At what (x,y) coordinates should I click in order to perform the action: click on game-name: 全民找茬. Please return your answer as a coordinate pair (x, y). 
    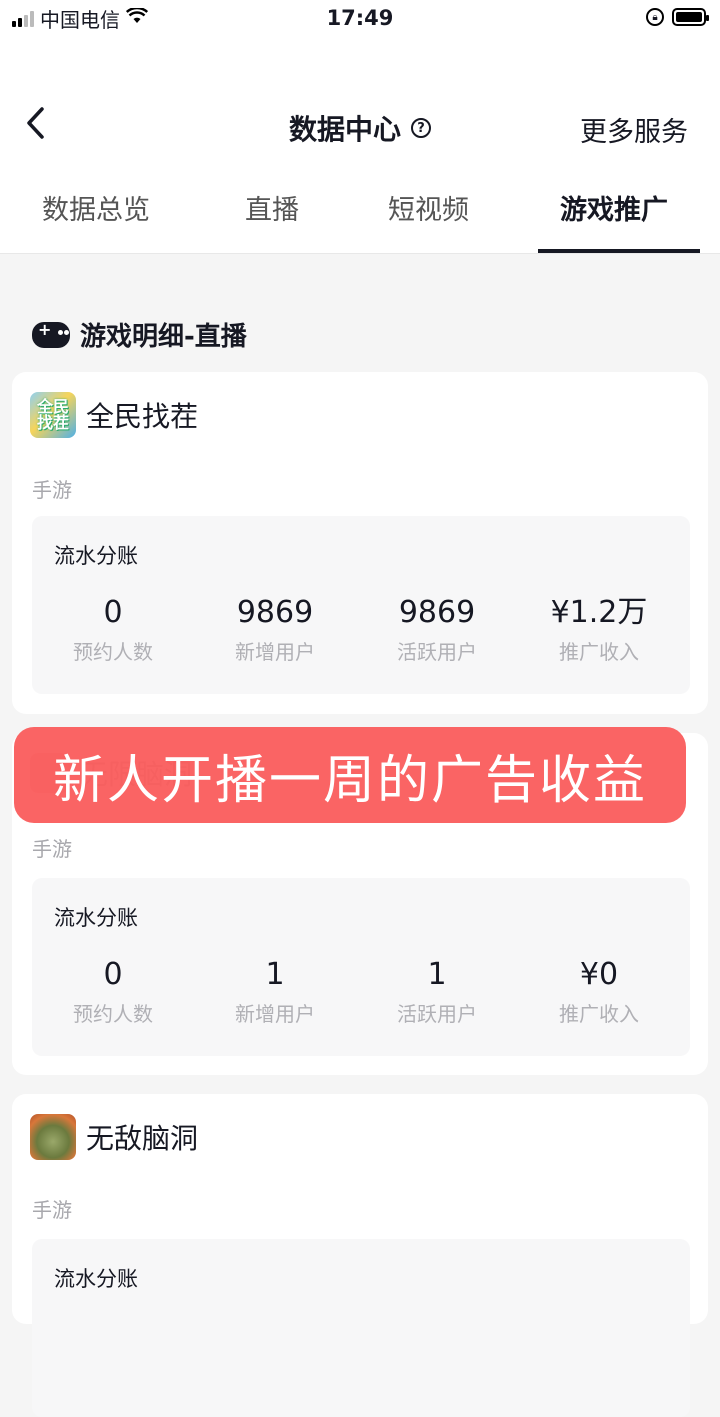
    Looking at the image, I should click on (142, 416).